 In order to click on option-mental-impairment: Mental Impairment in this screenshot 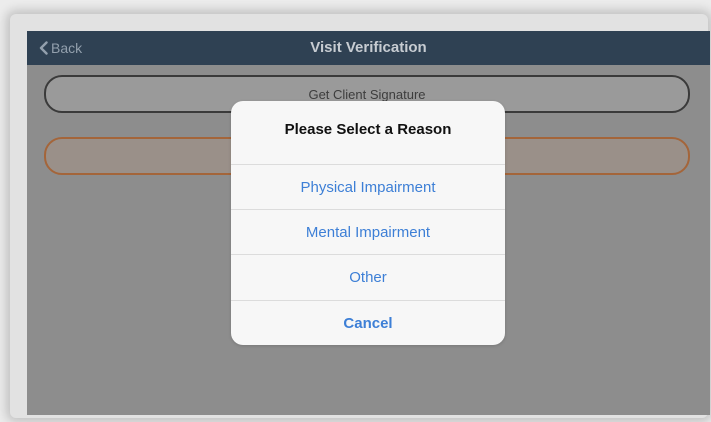, I will do `click(368, 231)`.